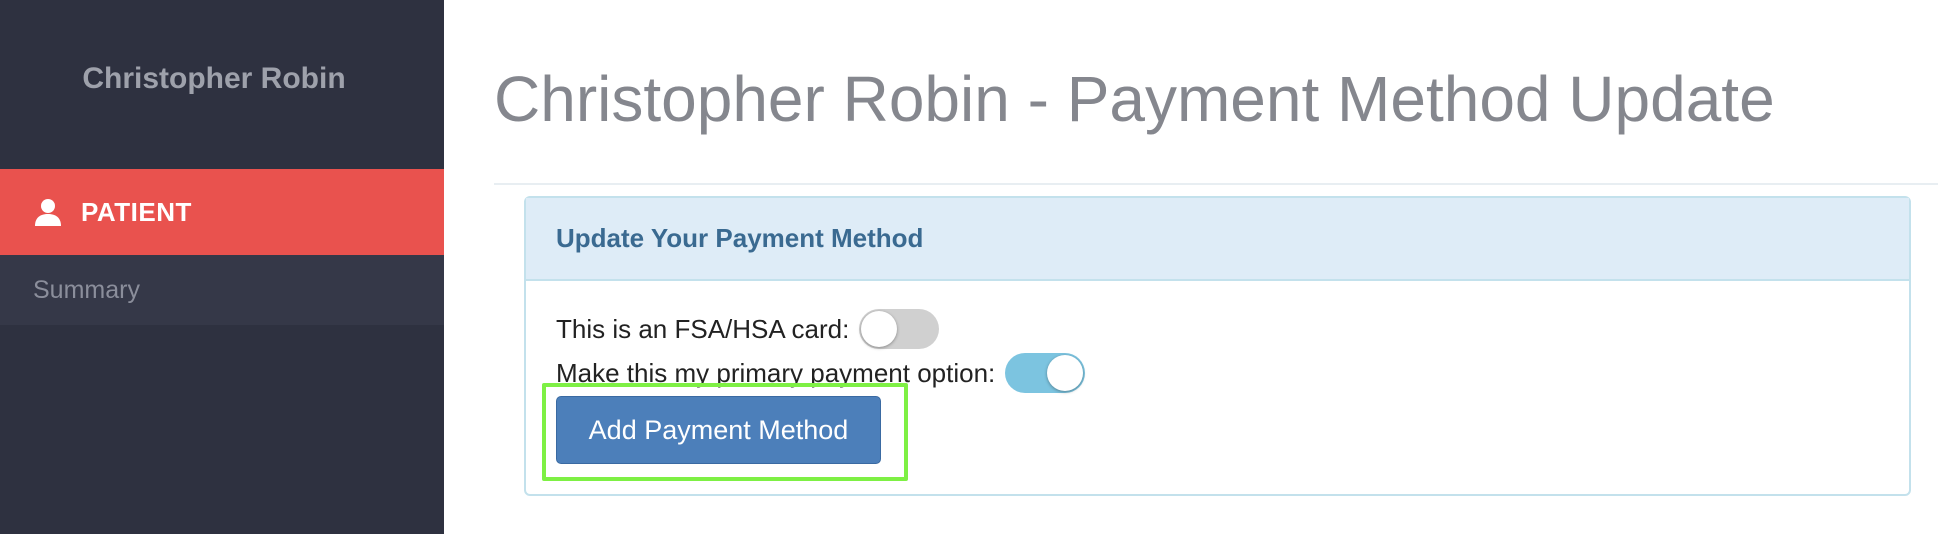 The width and height of the screenshot is (1938, 534). I want to click on primary-toggle-row: Make this my primary payment option:, so click(821, 373).